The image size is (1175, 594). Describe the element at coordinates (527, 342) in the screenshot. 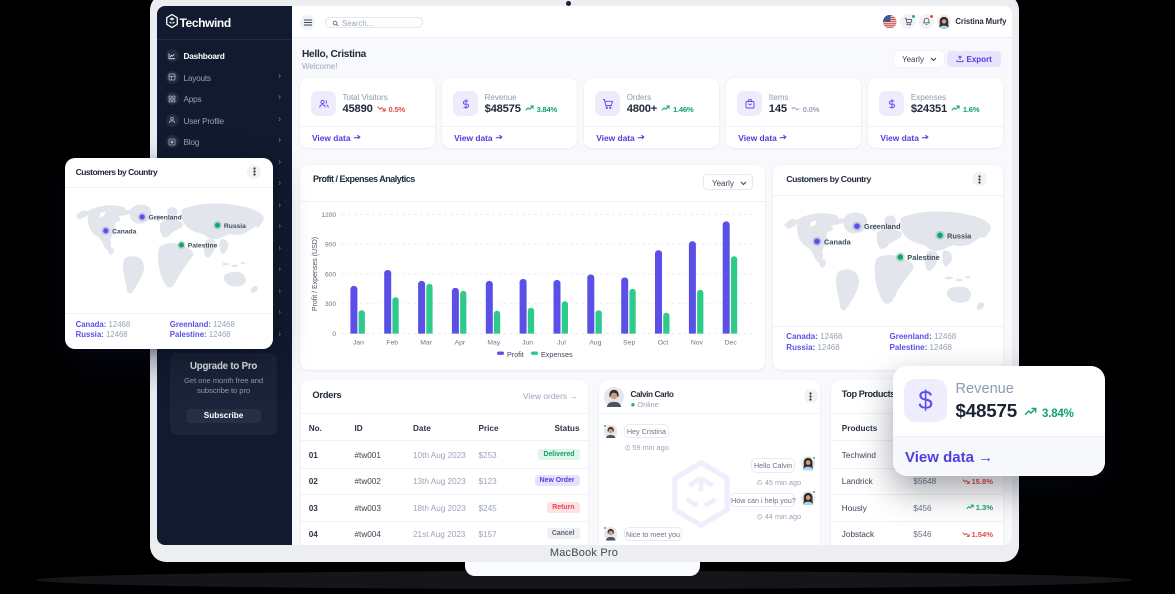

I see `svg-text: Jun` at that location.